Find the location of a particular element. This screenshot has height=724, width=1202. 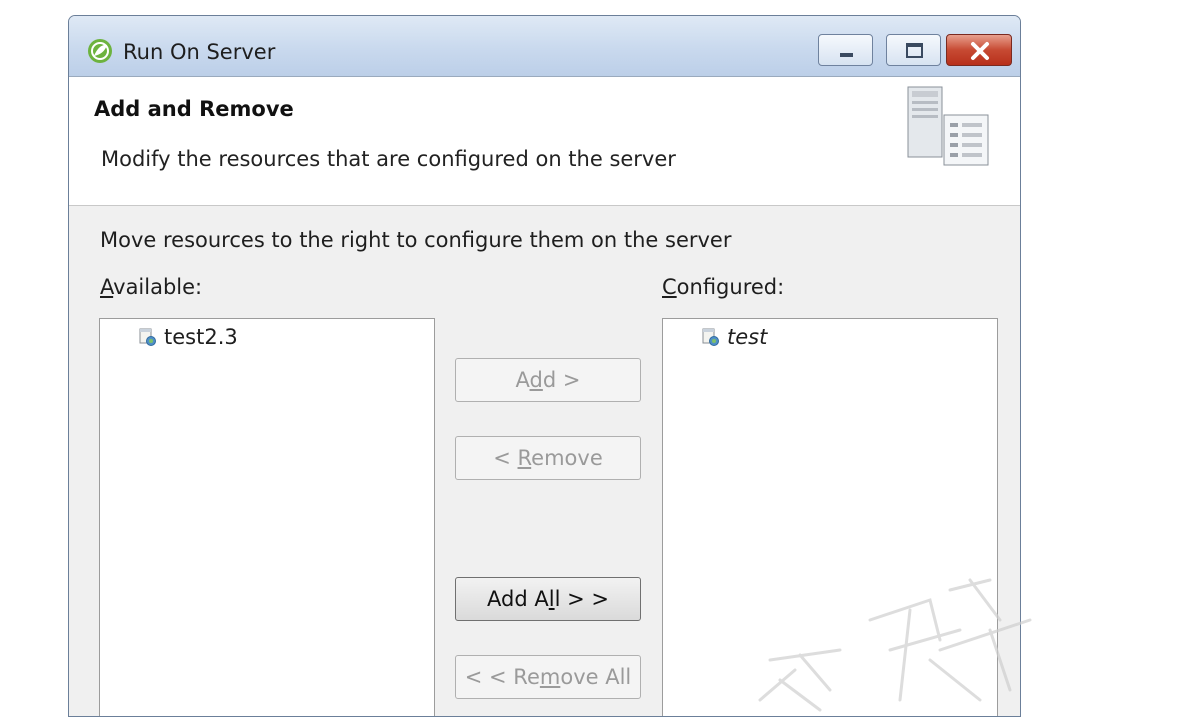

title-bar: Run On Server is located at coordinates (544, 46).